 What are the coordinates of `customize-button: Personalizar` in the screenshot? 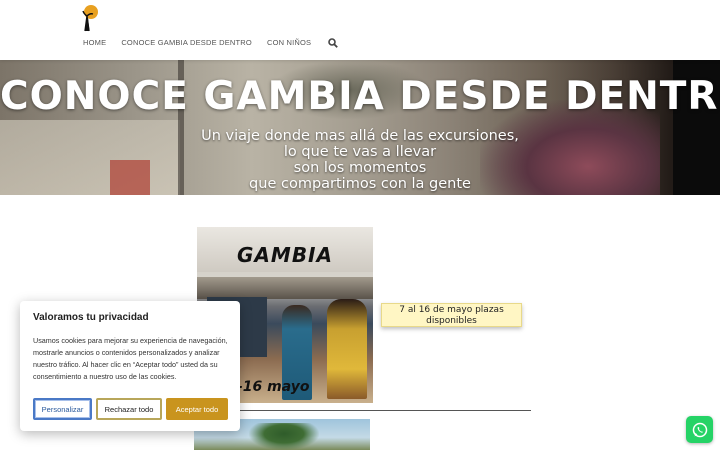 It's located at (62, 409).